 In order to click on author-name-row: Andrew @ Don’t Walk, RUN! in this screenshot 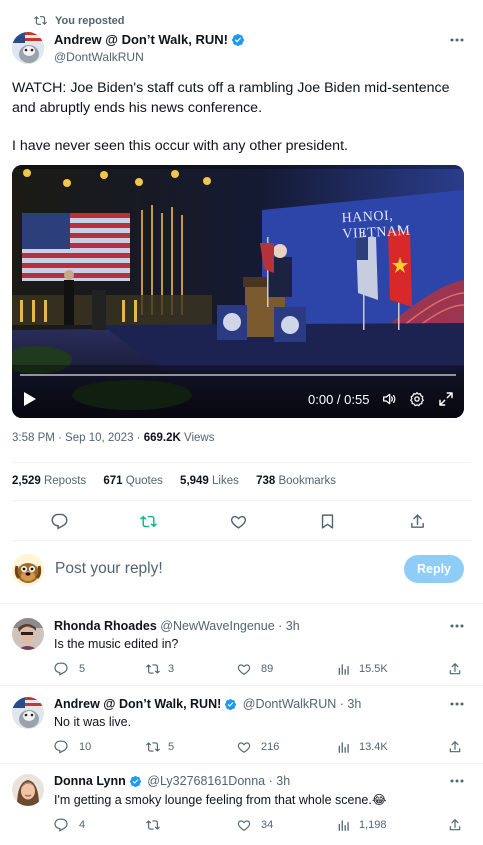, I will do `click(149, 41)`.